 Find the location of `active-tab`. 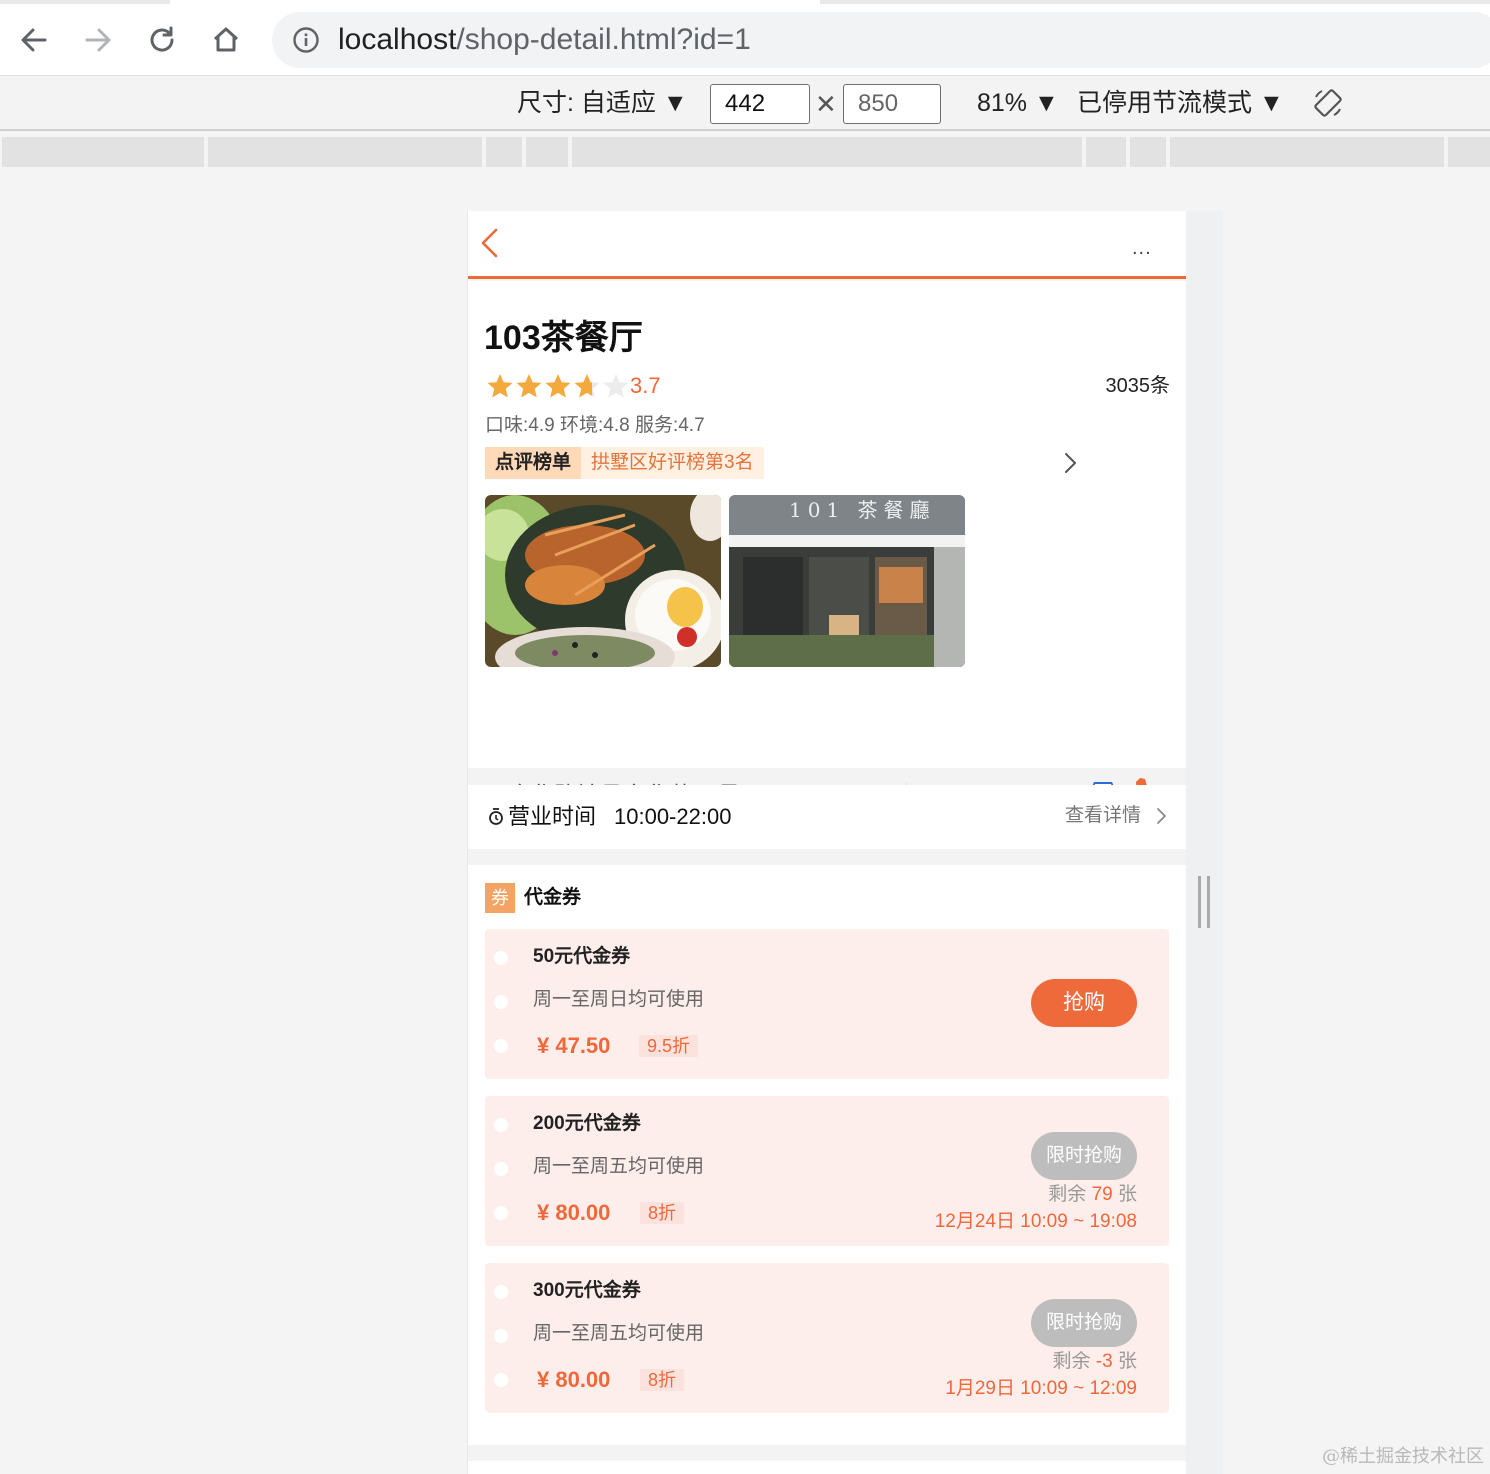

active-tab is located at coordinates (495, 2).